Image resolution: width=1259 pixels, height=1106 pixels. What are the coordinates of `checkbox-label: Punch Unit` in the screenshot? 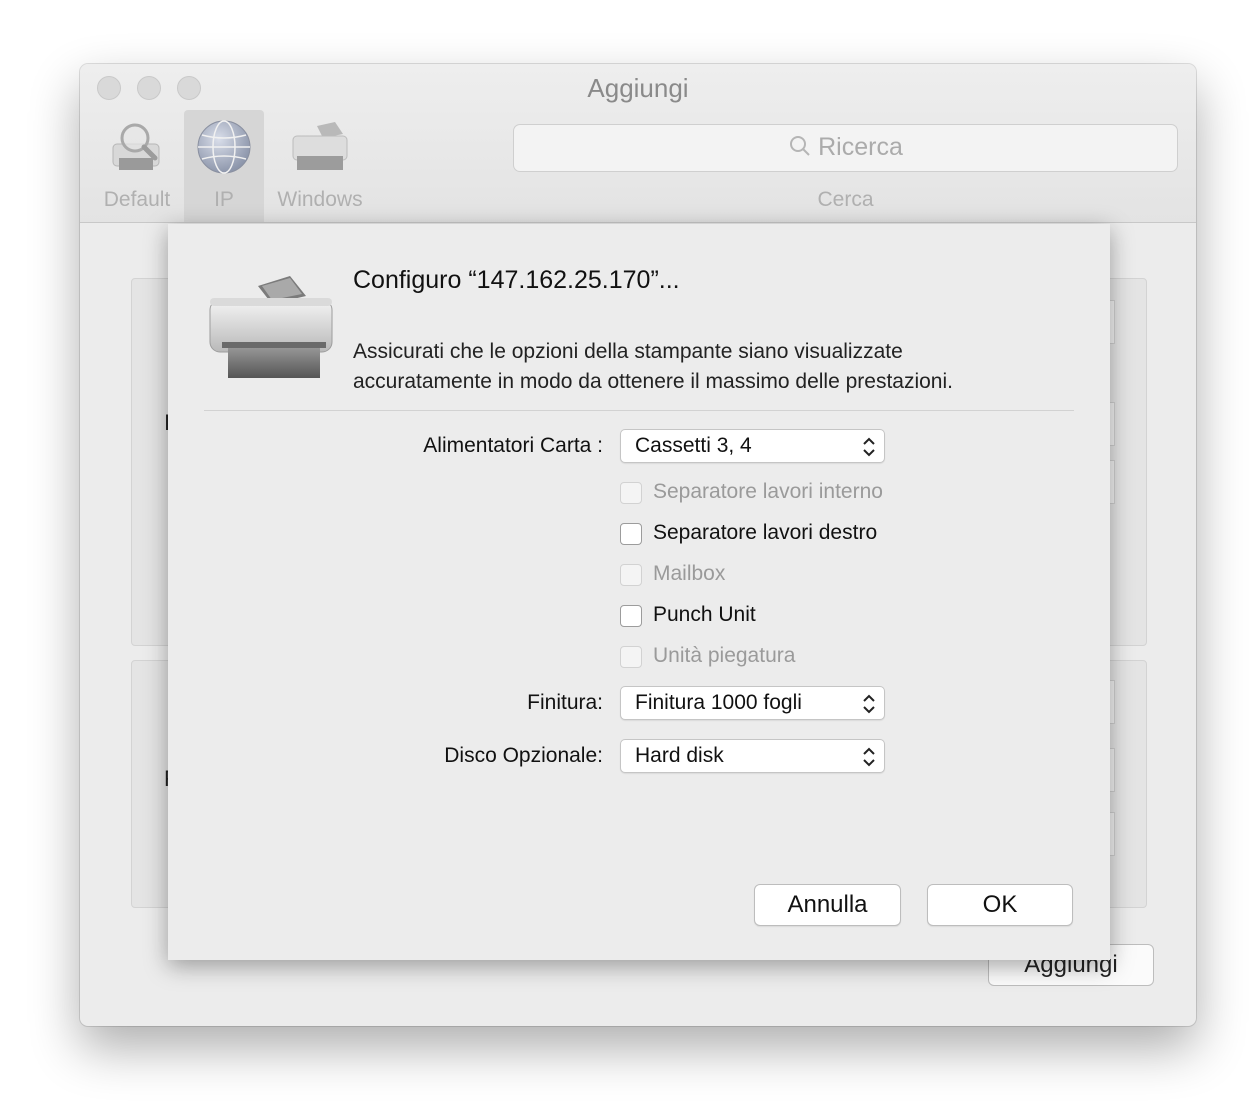 It's located at (704, 614).